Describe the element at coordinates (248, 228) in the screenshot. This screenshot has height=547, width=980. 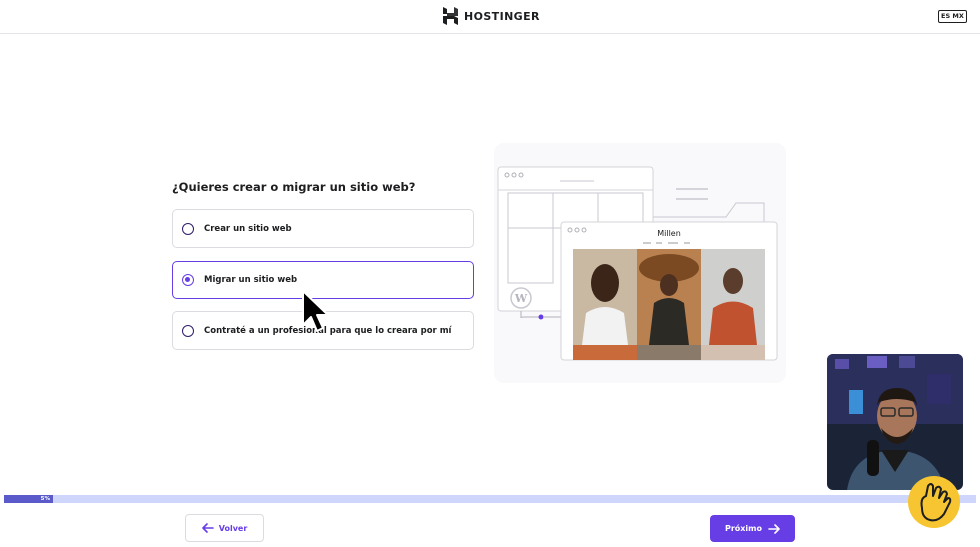
I see `option-label: Crear un sitio web` at that location.